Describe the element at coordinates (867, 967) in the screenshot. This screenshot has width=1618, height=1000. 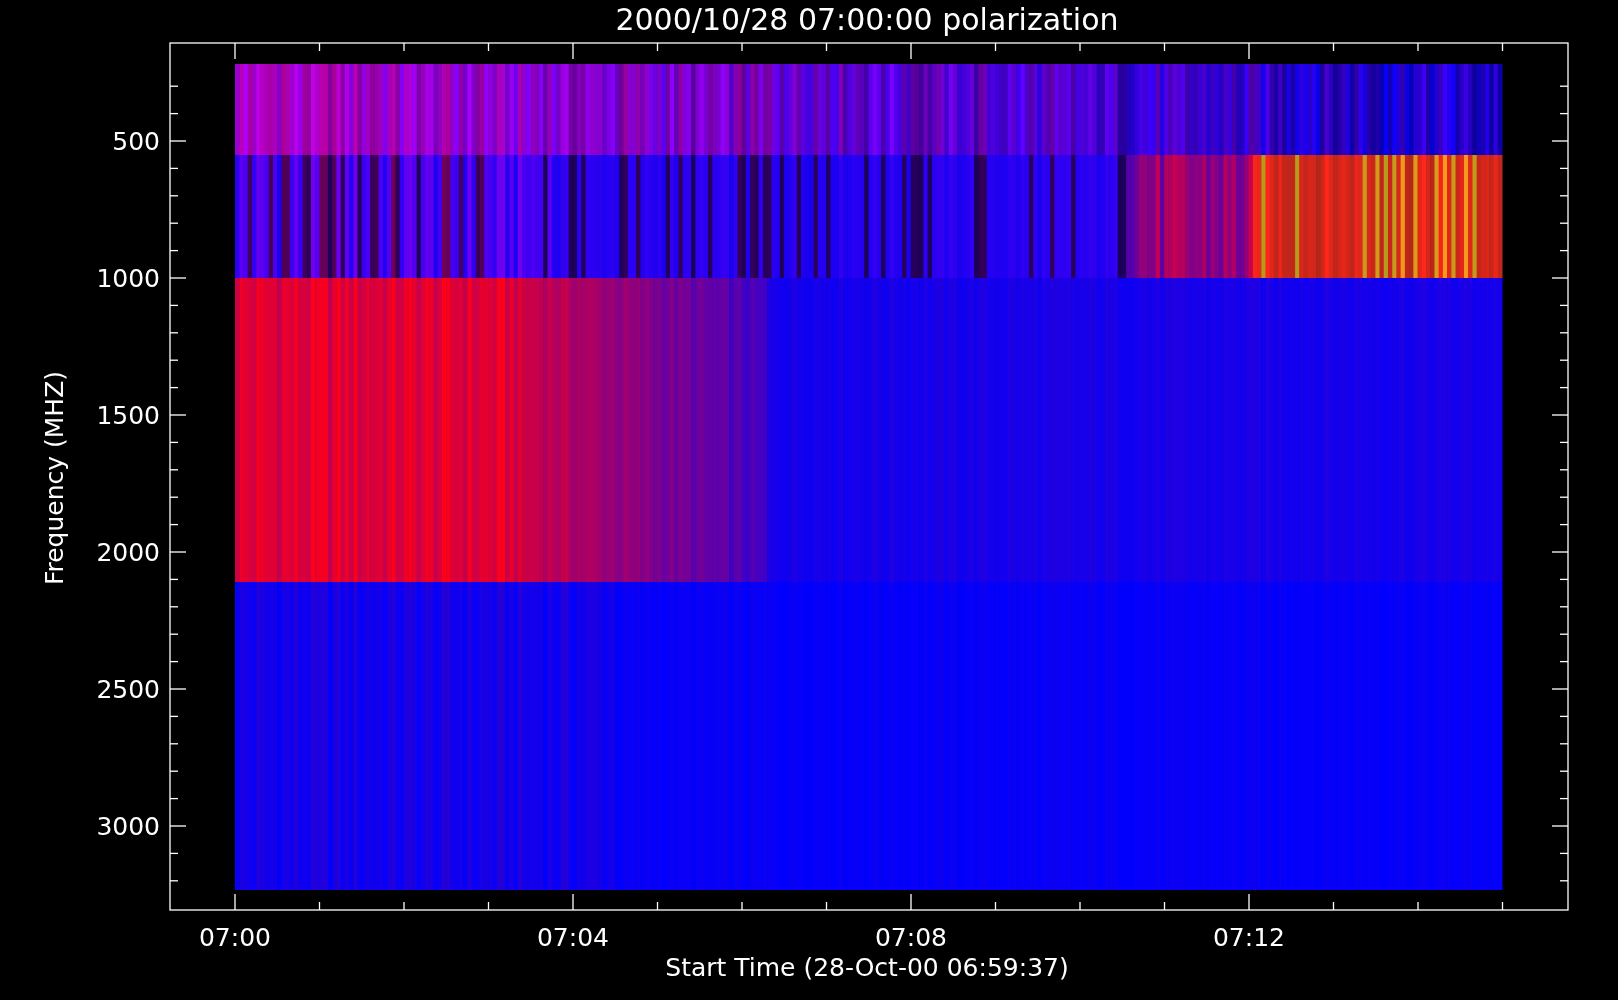
I see `x-axis-label: Start Time (28-Oct-00 06:59:37)` at that location.